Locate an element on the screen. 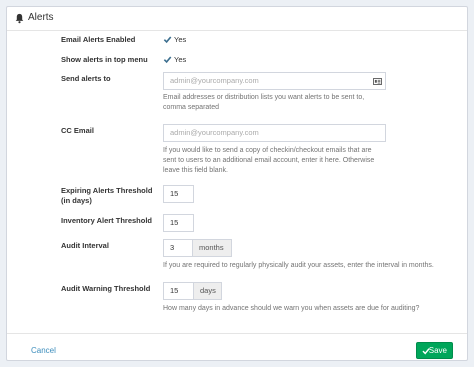 Image resolution: width=474 pixels, height=367 pixels. audit-warning-unit: days is located at coordinates (207, 291).